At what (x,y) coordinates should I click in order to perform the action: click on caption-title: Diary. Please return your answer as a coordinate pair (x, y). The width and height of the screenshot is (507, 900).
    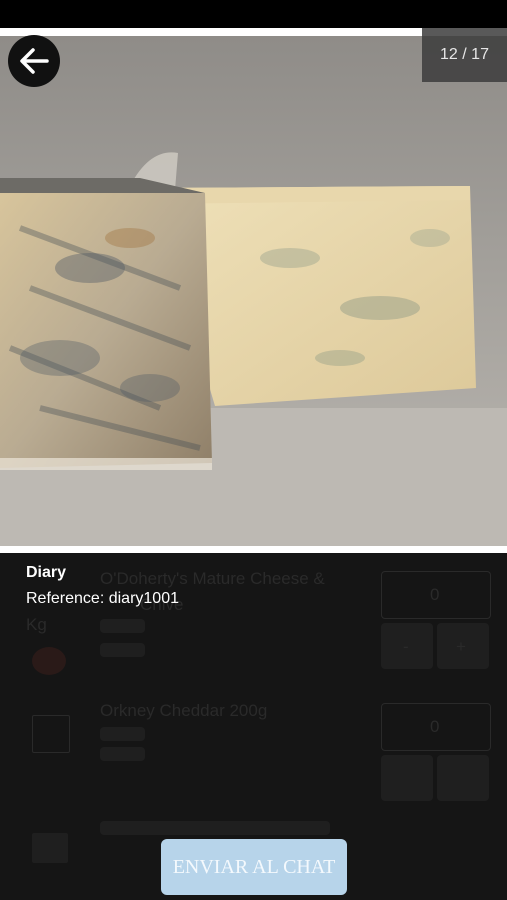
    Looking at the image, I should click on (46, 572).